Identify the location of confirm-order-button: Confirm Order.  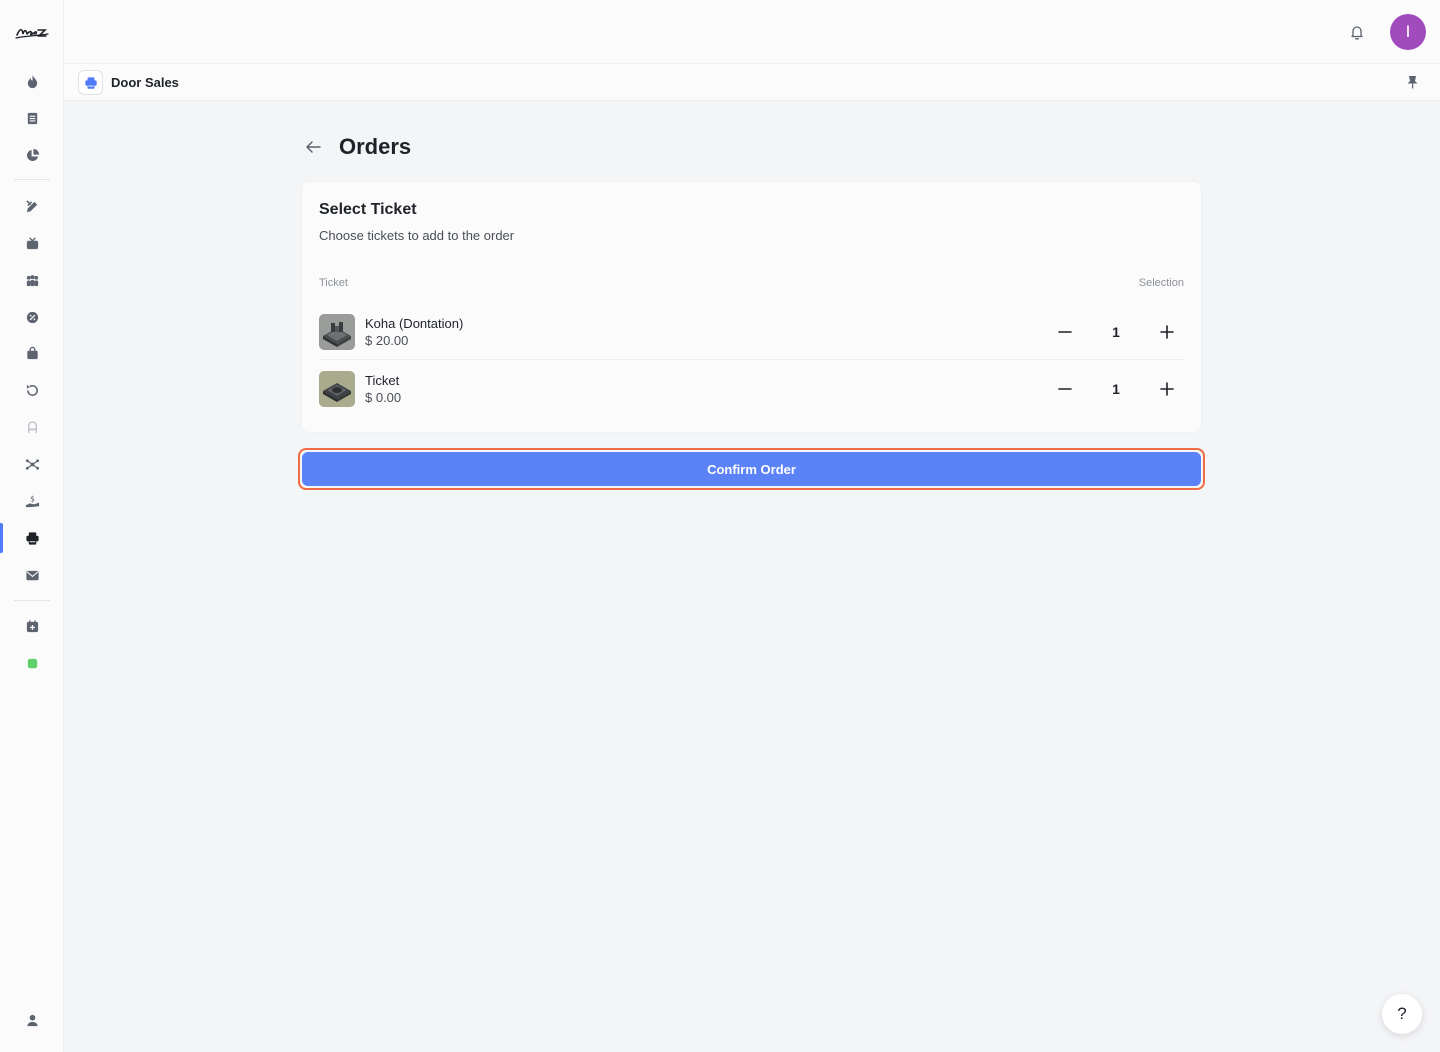
(751, 469).